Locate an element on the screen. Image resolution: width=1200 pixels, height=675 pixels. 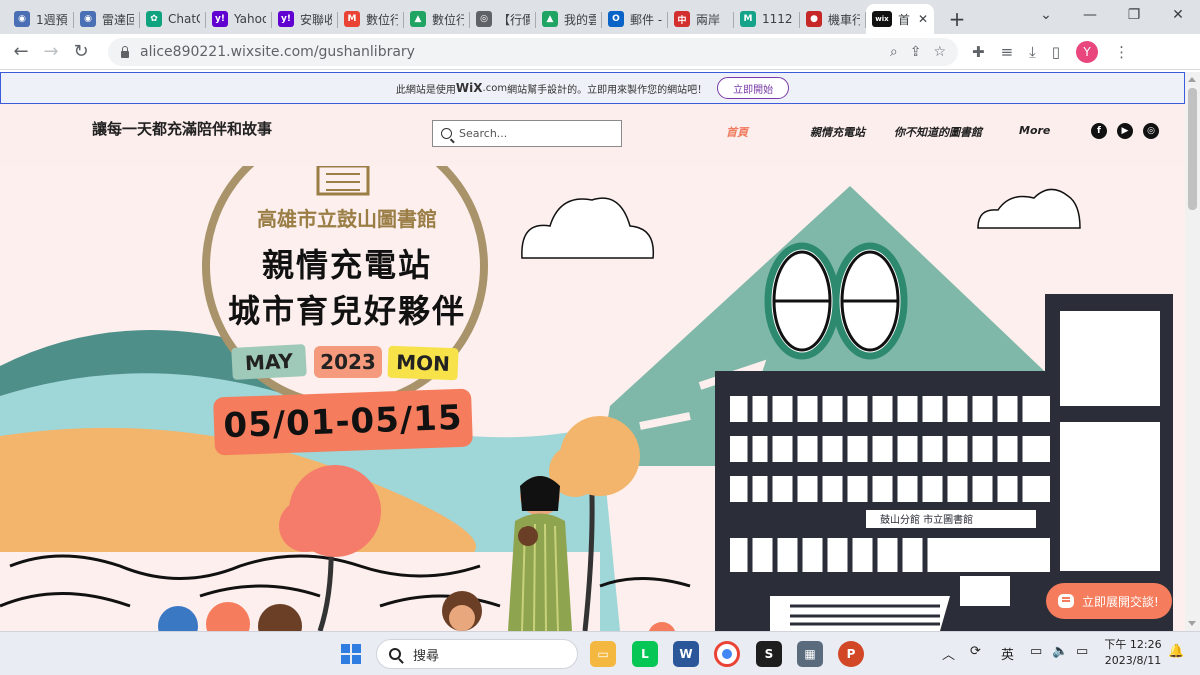
hero-month-badge: MAY is located at coordinates (269, 362).